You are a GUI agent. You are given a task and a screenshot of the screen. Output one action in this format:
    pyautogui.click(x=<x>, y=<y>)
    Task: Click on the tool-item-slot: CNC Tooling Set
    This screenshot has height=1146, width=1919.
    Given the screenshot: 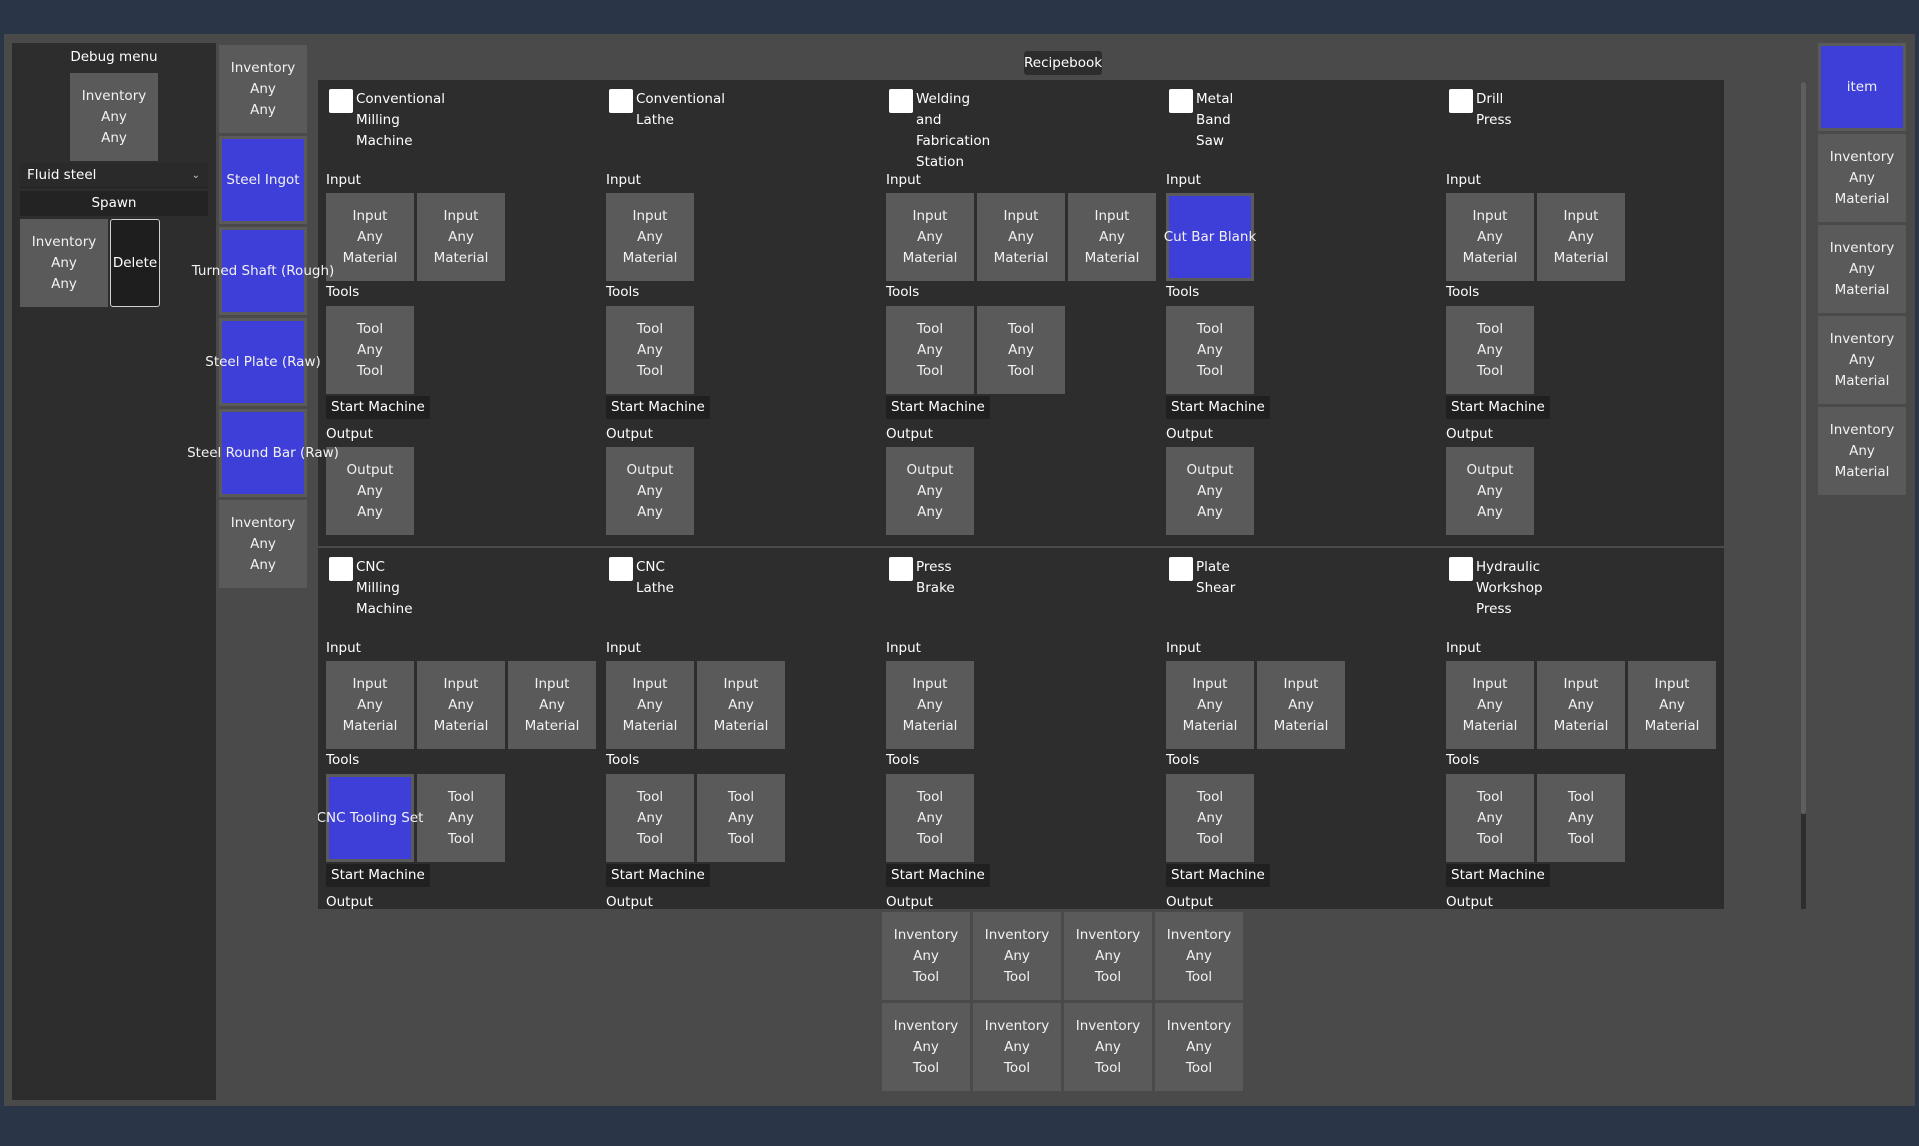 What is the action you would take?
    pyautogui.click(x=370, y=818)
    